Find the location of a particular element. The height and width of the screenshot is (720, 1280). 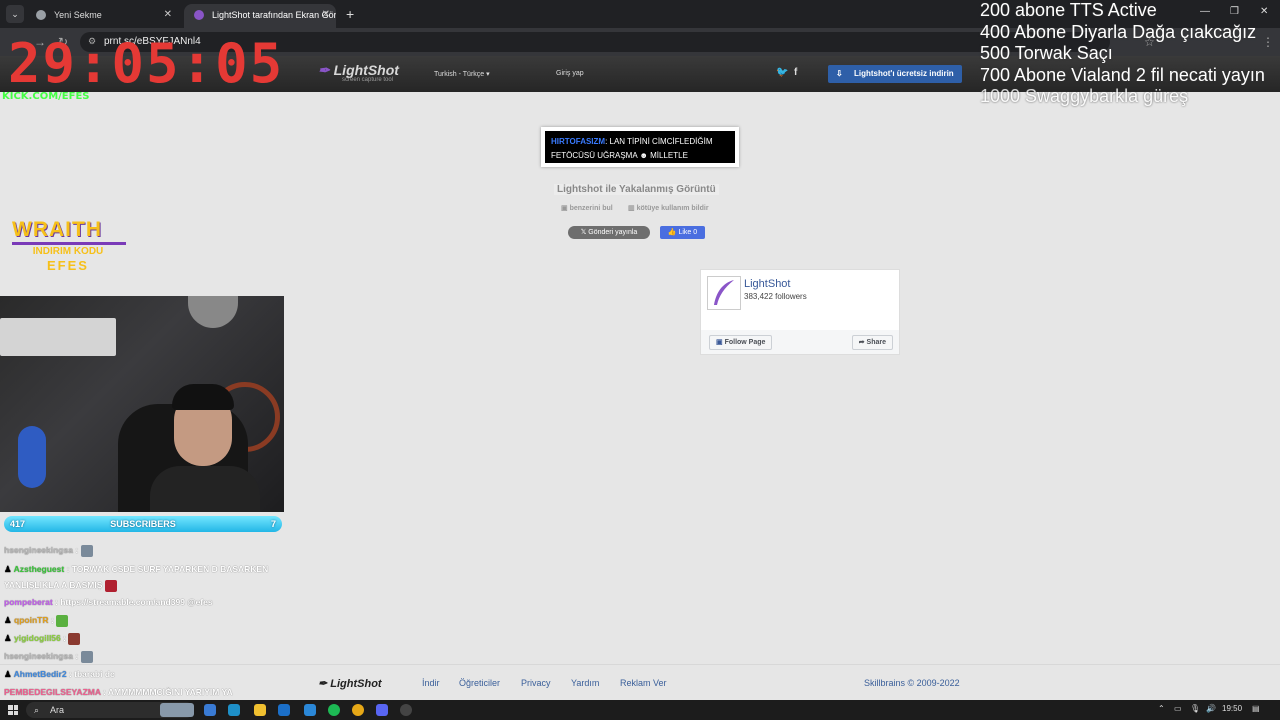

air-conditioner is located at coordinates (58, 337).